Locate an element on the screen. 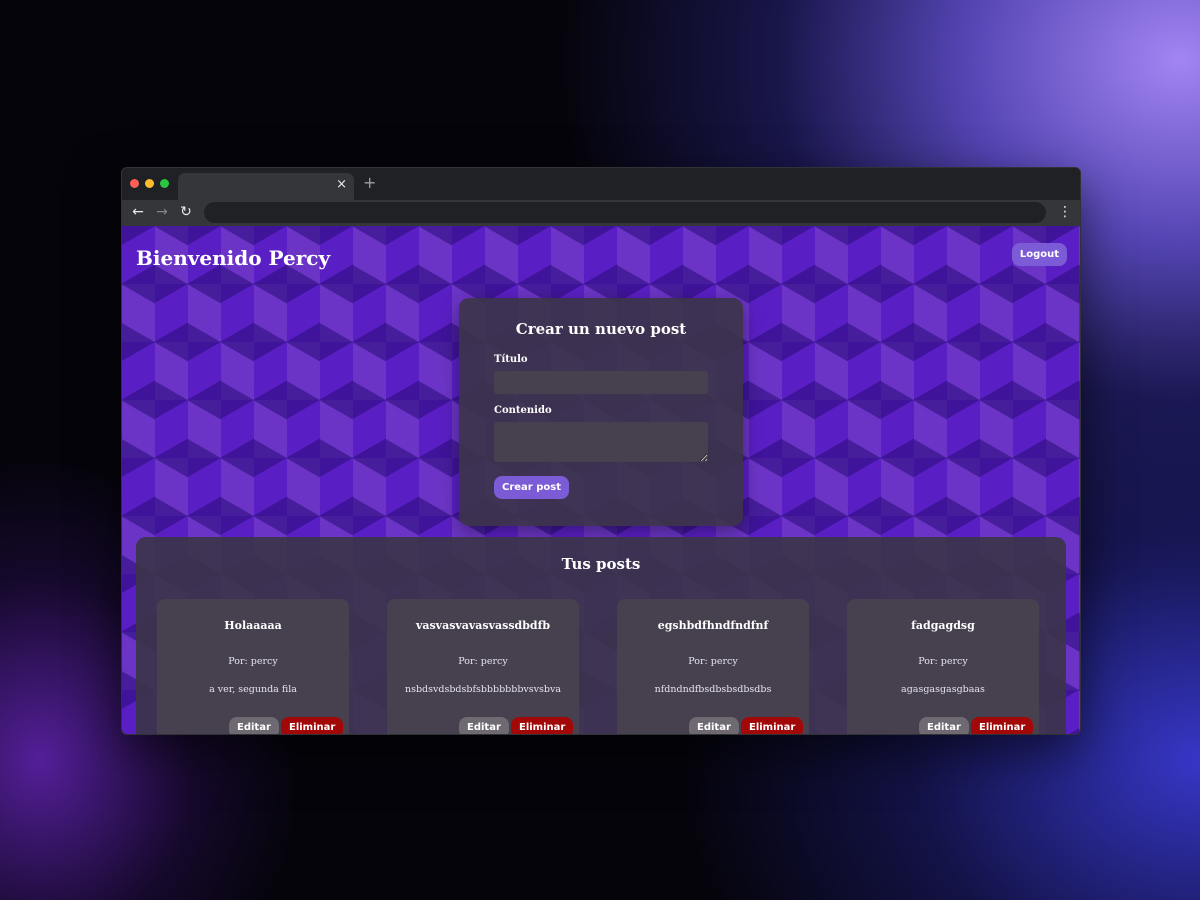 The image size is (1200, 900). minimize-window-button is located at coordinates (149, 183).